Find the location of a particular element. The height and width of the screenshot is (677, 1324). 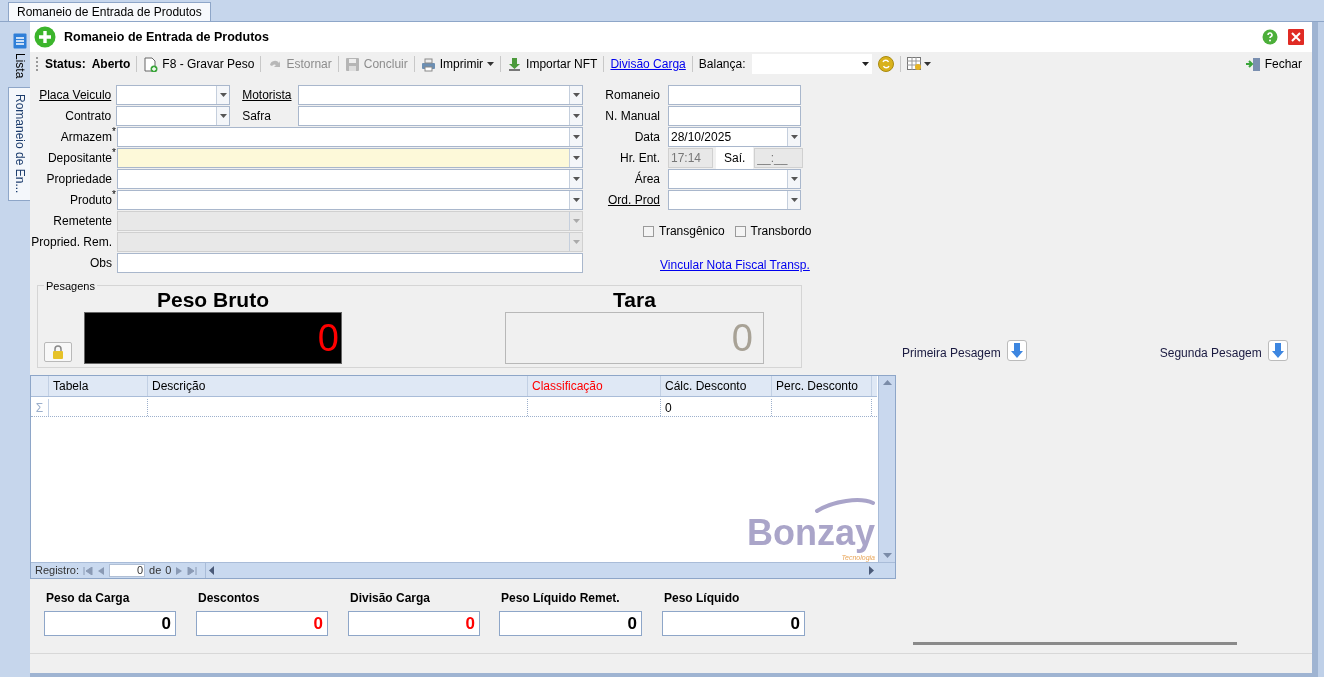

total-label: Descontos is located at coordinates (229, 598).